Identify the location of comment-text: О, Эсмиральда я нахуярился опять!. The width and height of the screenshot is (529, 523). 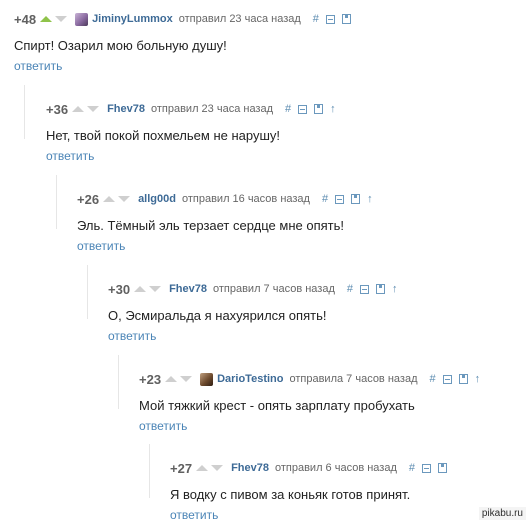
(217, 315).